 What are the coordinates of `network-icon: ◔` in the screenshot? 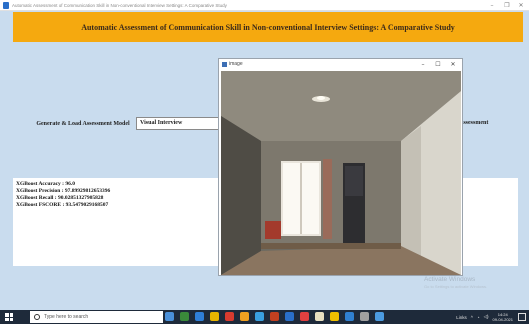 It's located at (478, 317).